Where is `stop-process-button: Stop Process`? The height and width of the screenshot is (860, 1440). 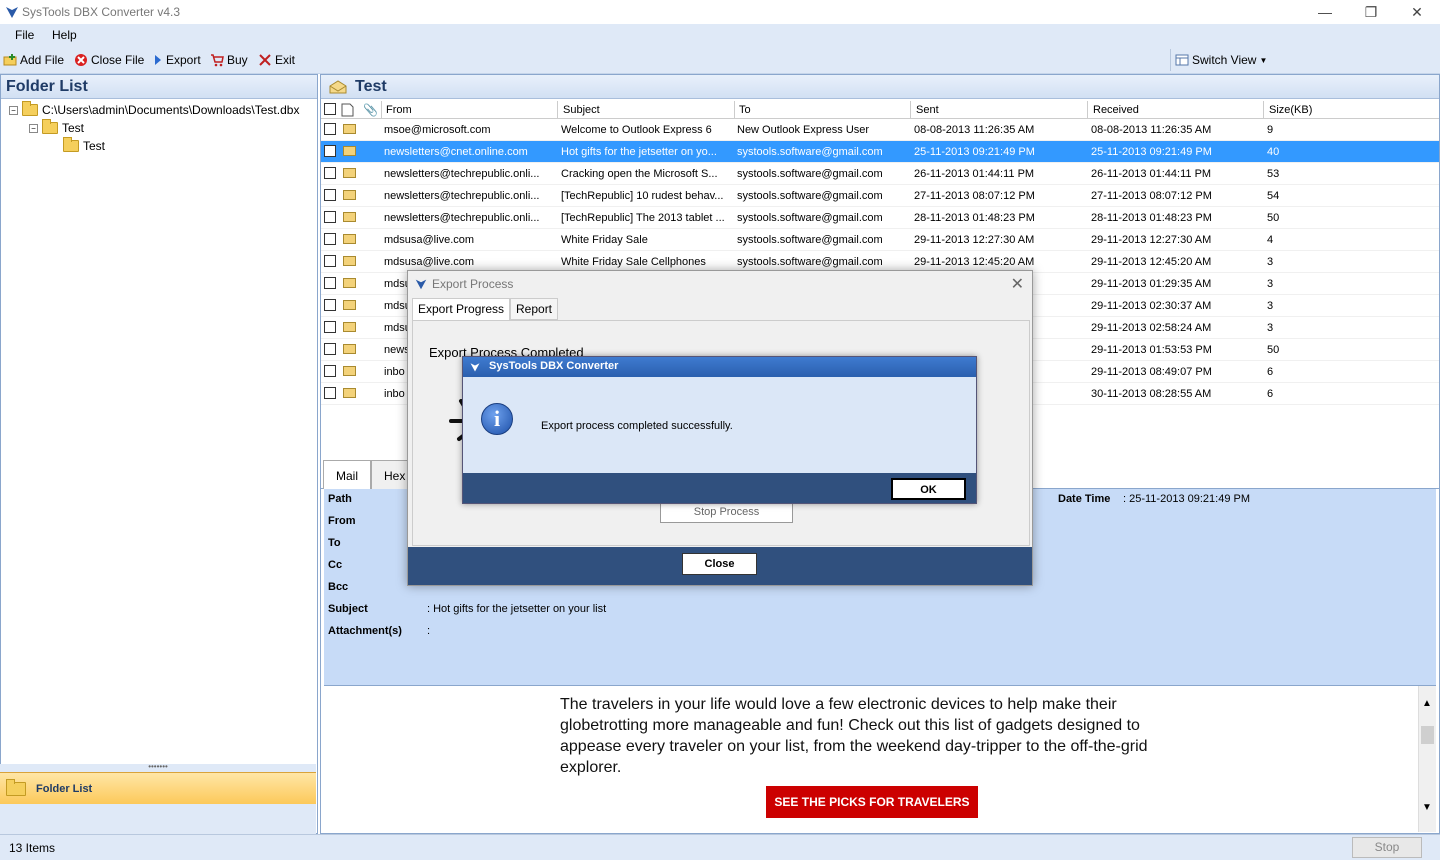 stop-process-button: Stop Process is located at coordinates (726, 512).